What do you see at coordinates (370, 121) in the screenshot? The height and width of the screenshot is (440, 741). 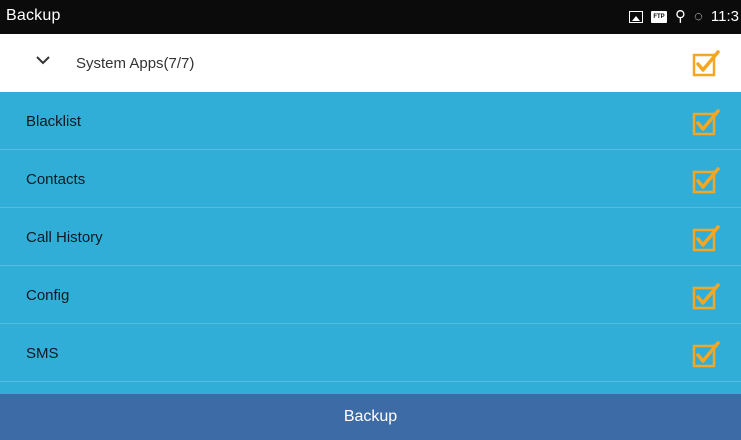 I see `list-item-blacklist: Blacklist` at bounding box center [370, 121].